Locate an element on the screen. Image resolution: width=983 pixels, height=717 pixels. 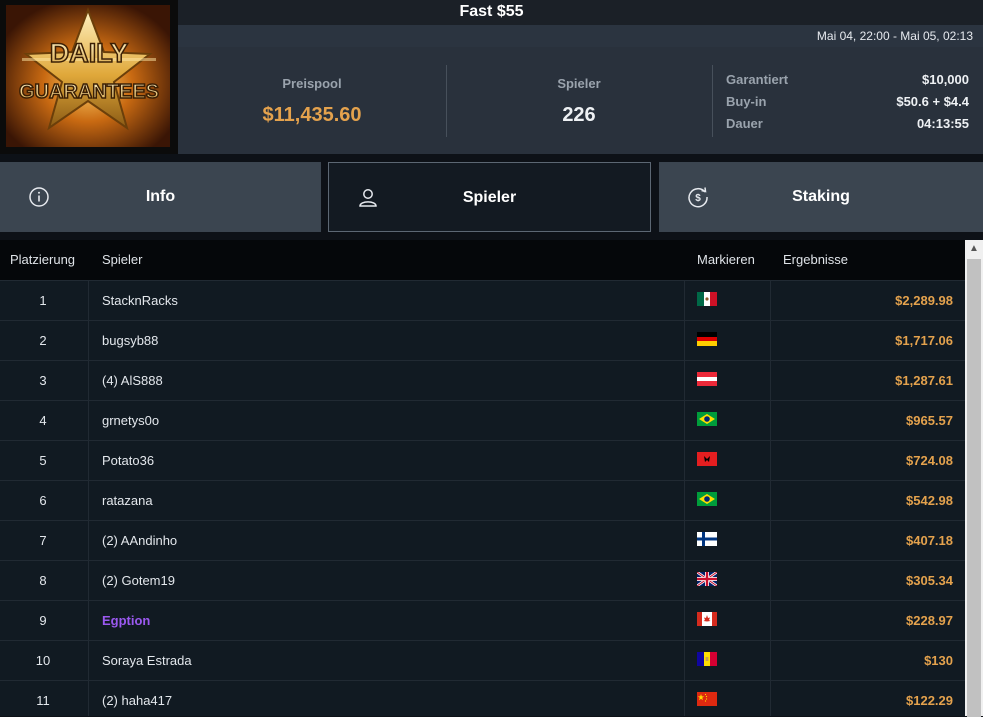
player-result: $122.29 is located at coordinates (929, 700).